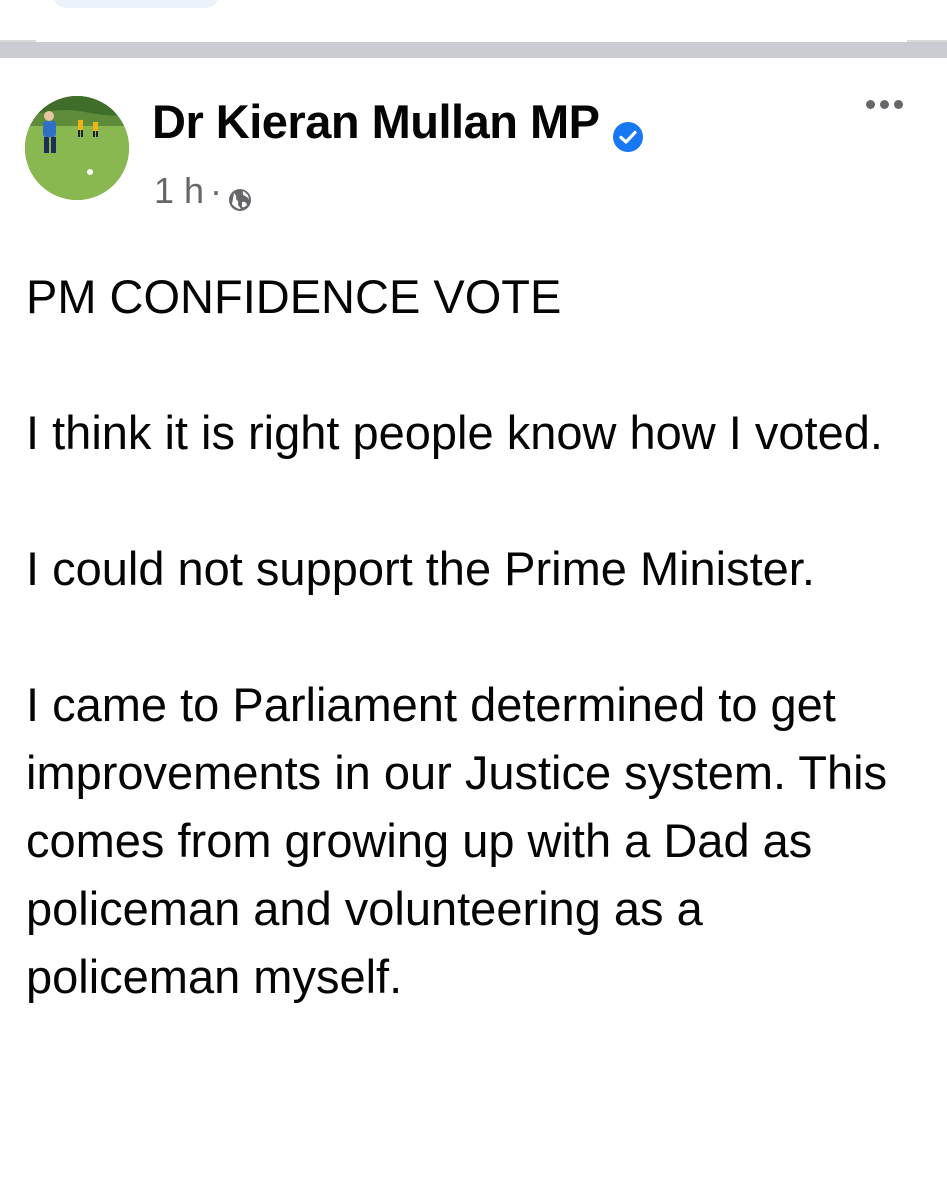 This screenshot has height=1200, width=947. I want to click on avatar-photo, so click(77, 148).